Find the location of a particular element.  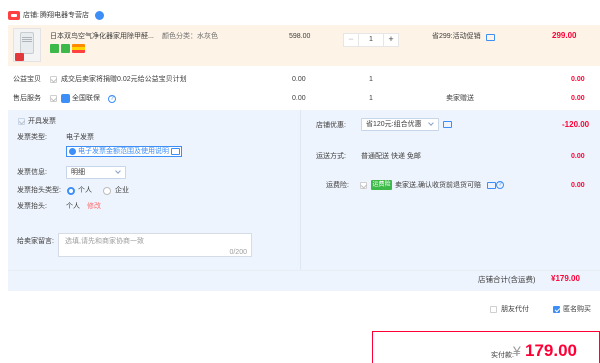

radio-personal is located at coordinates (71, 191).